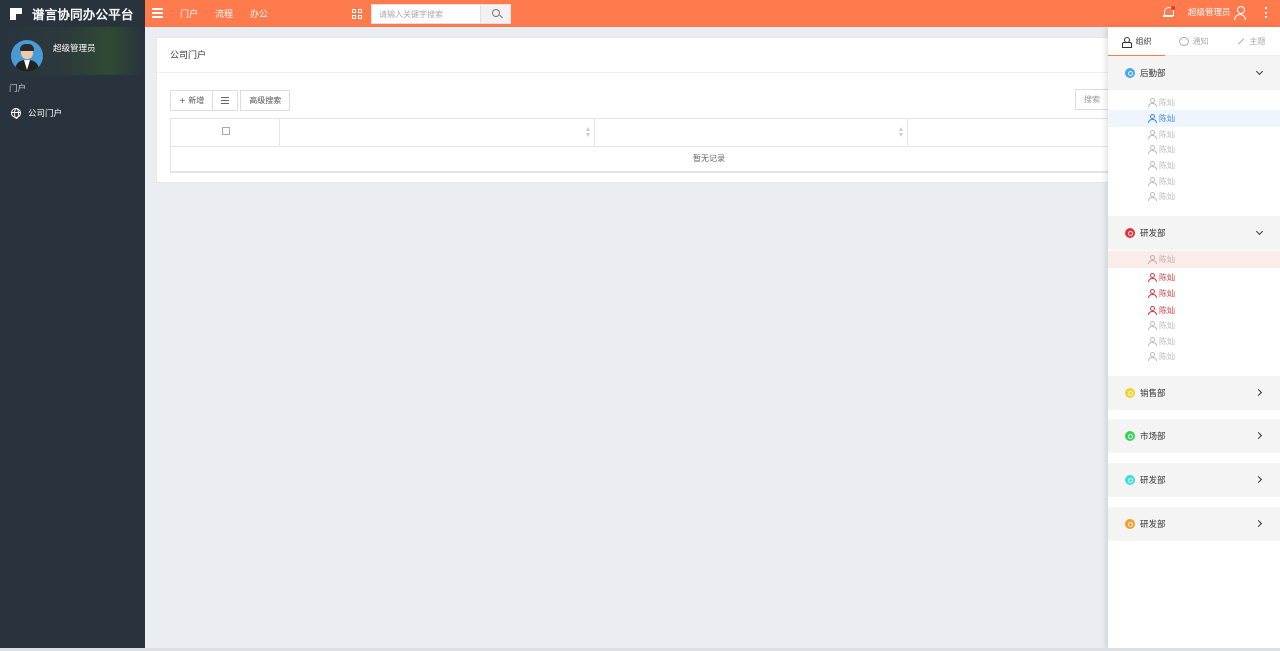 The image size is (1280, 651). I want to click on list-icon, so click(225, 100).